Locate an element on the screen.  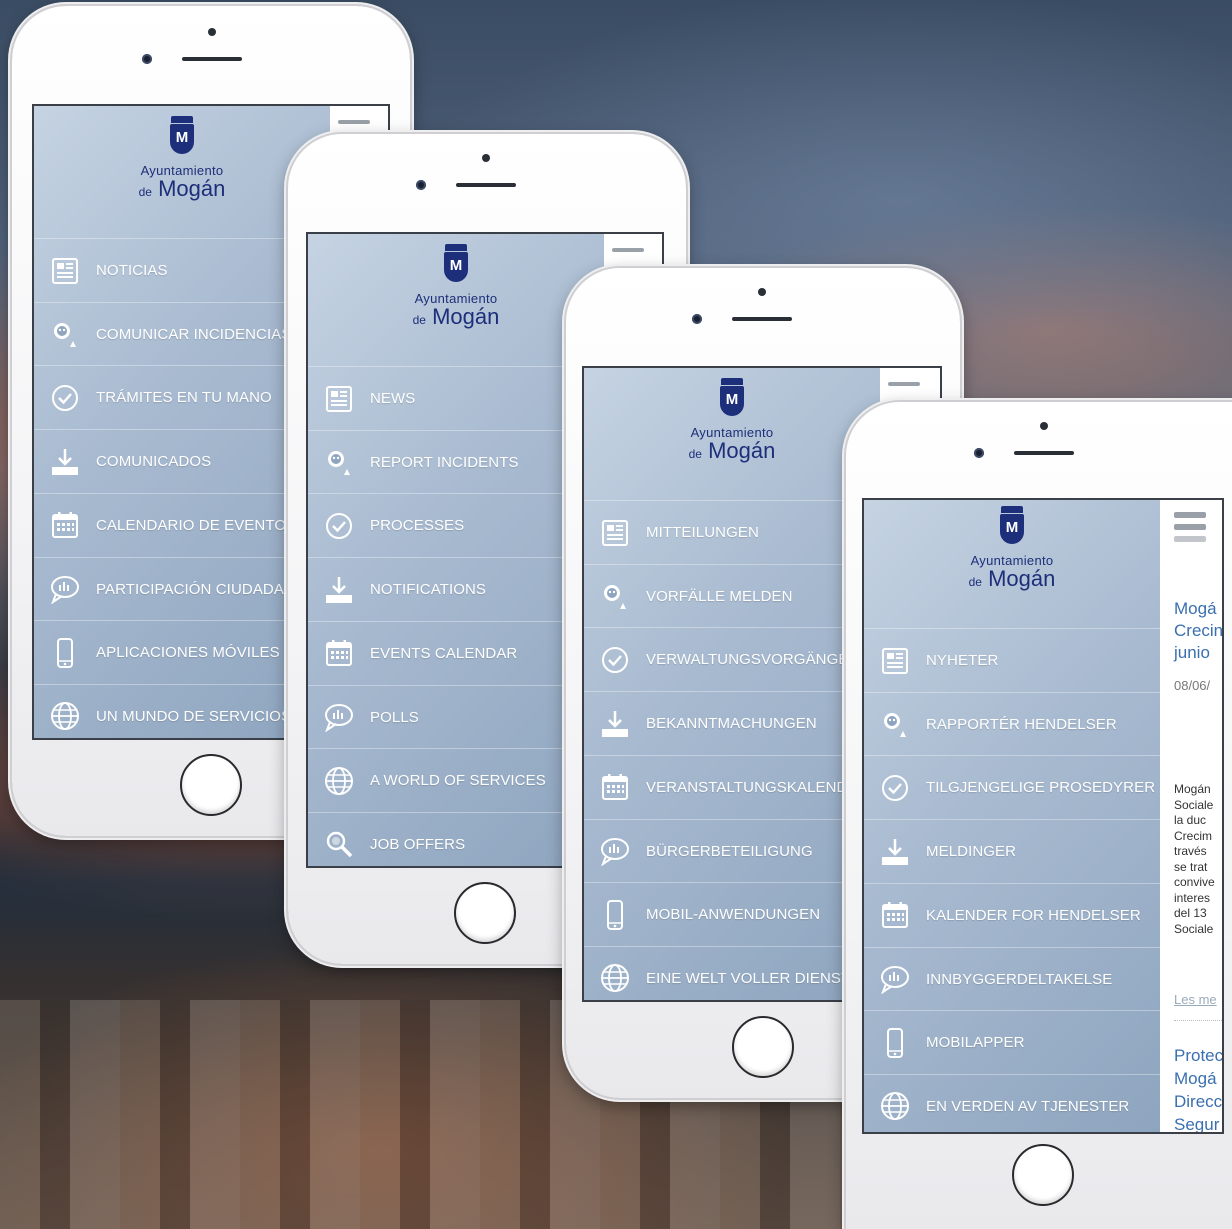
menu-item: EINE WELT VOLLER DIENSTE is located at coordinates (732, 972).